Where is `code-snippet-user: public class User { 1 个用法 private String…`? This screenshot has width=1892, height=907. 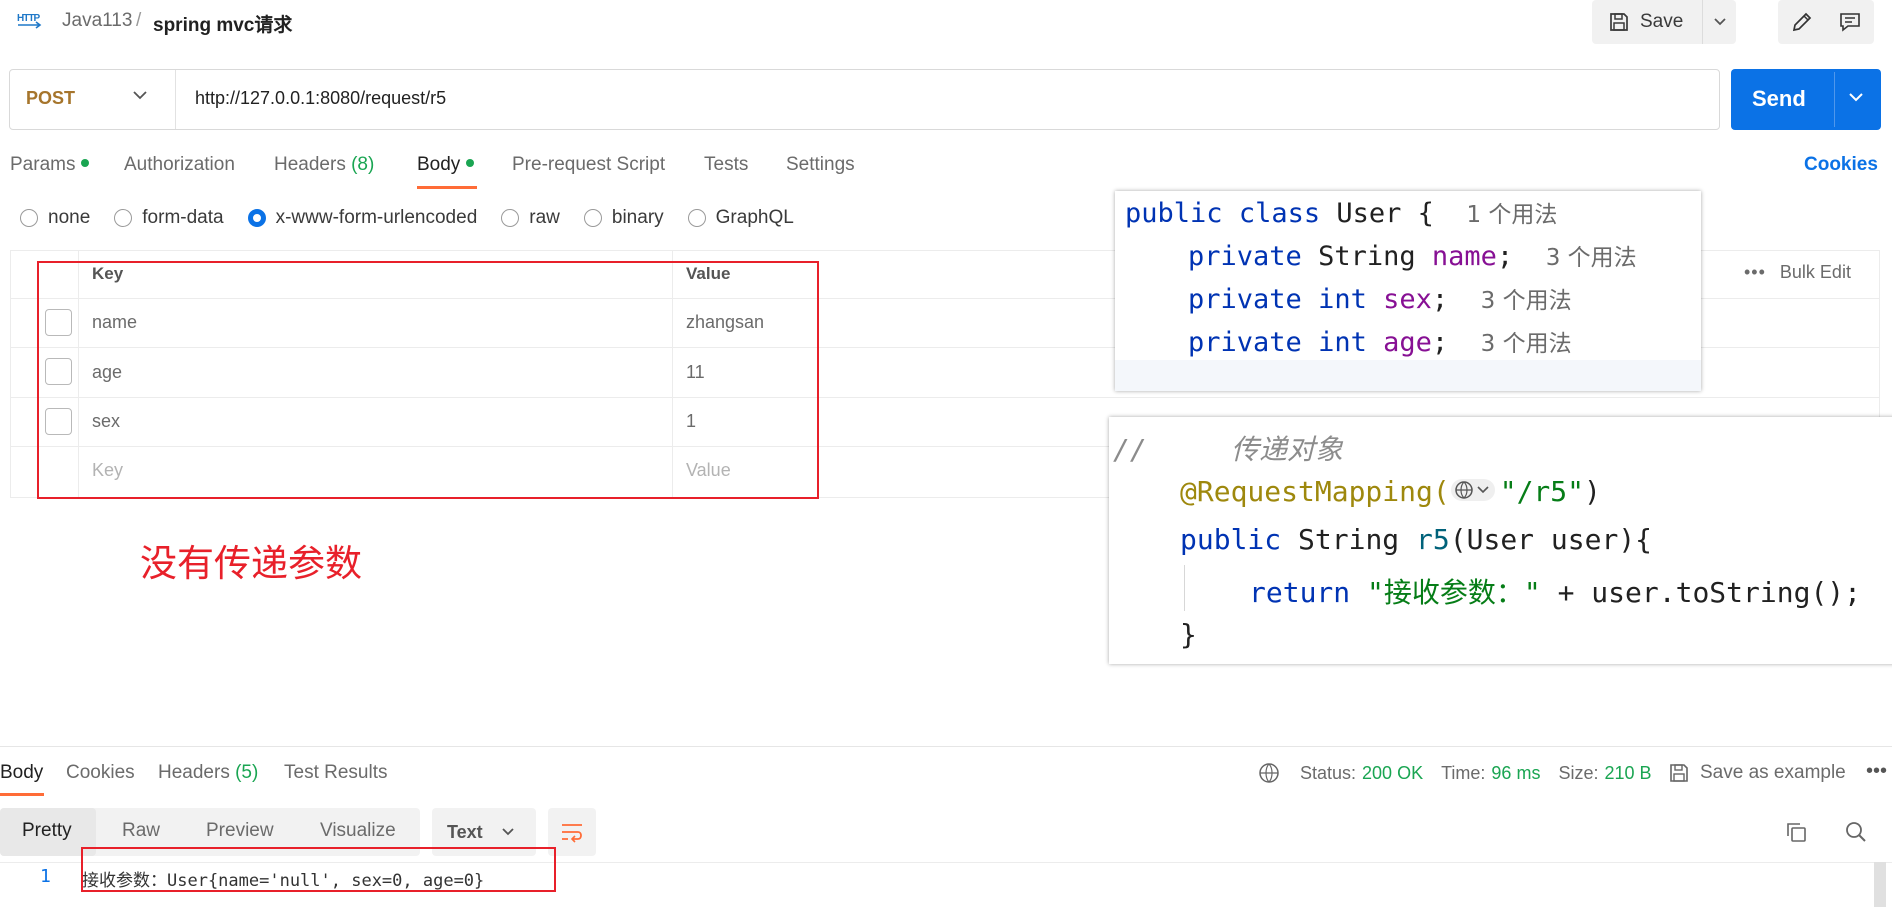
code-snippet-user: public class User { 1 个用法 private String… is located at coordinates (1408, 291).